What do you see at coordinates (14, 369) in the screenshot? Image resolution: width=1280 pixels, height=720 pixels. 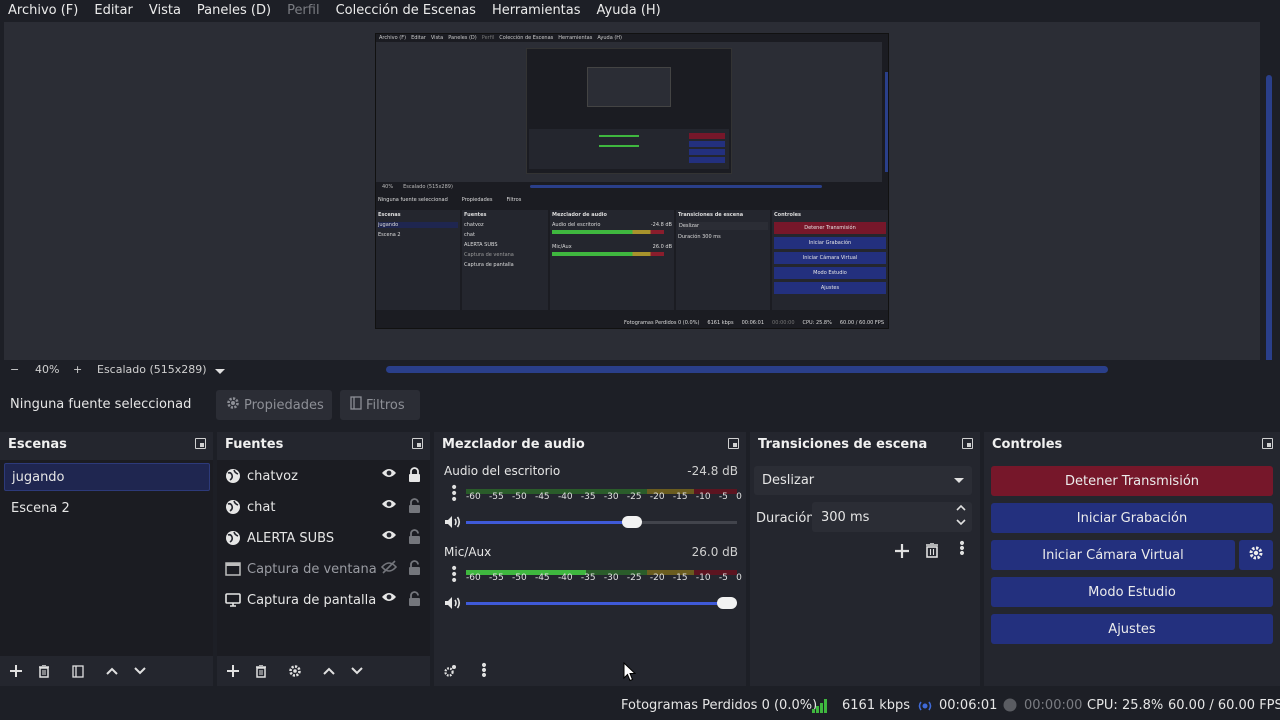 I see `zoom-out-button: −` at bounding box center [14, 369].